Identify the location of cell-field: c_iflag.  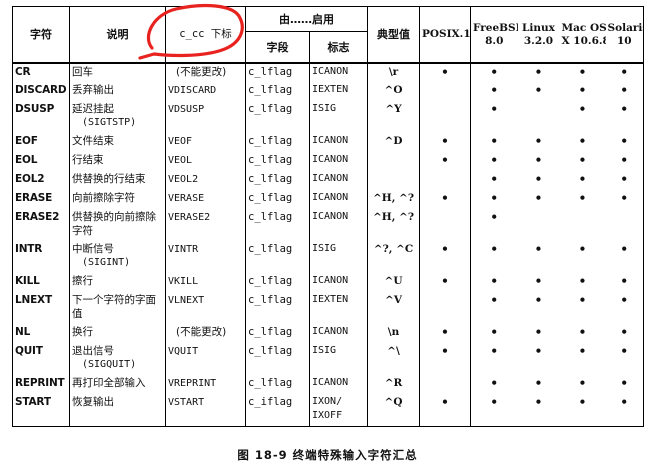
(277, 410).